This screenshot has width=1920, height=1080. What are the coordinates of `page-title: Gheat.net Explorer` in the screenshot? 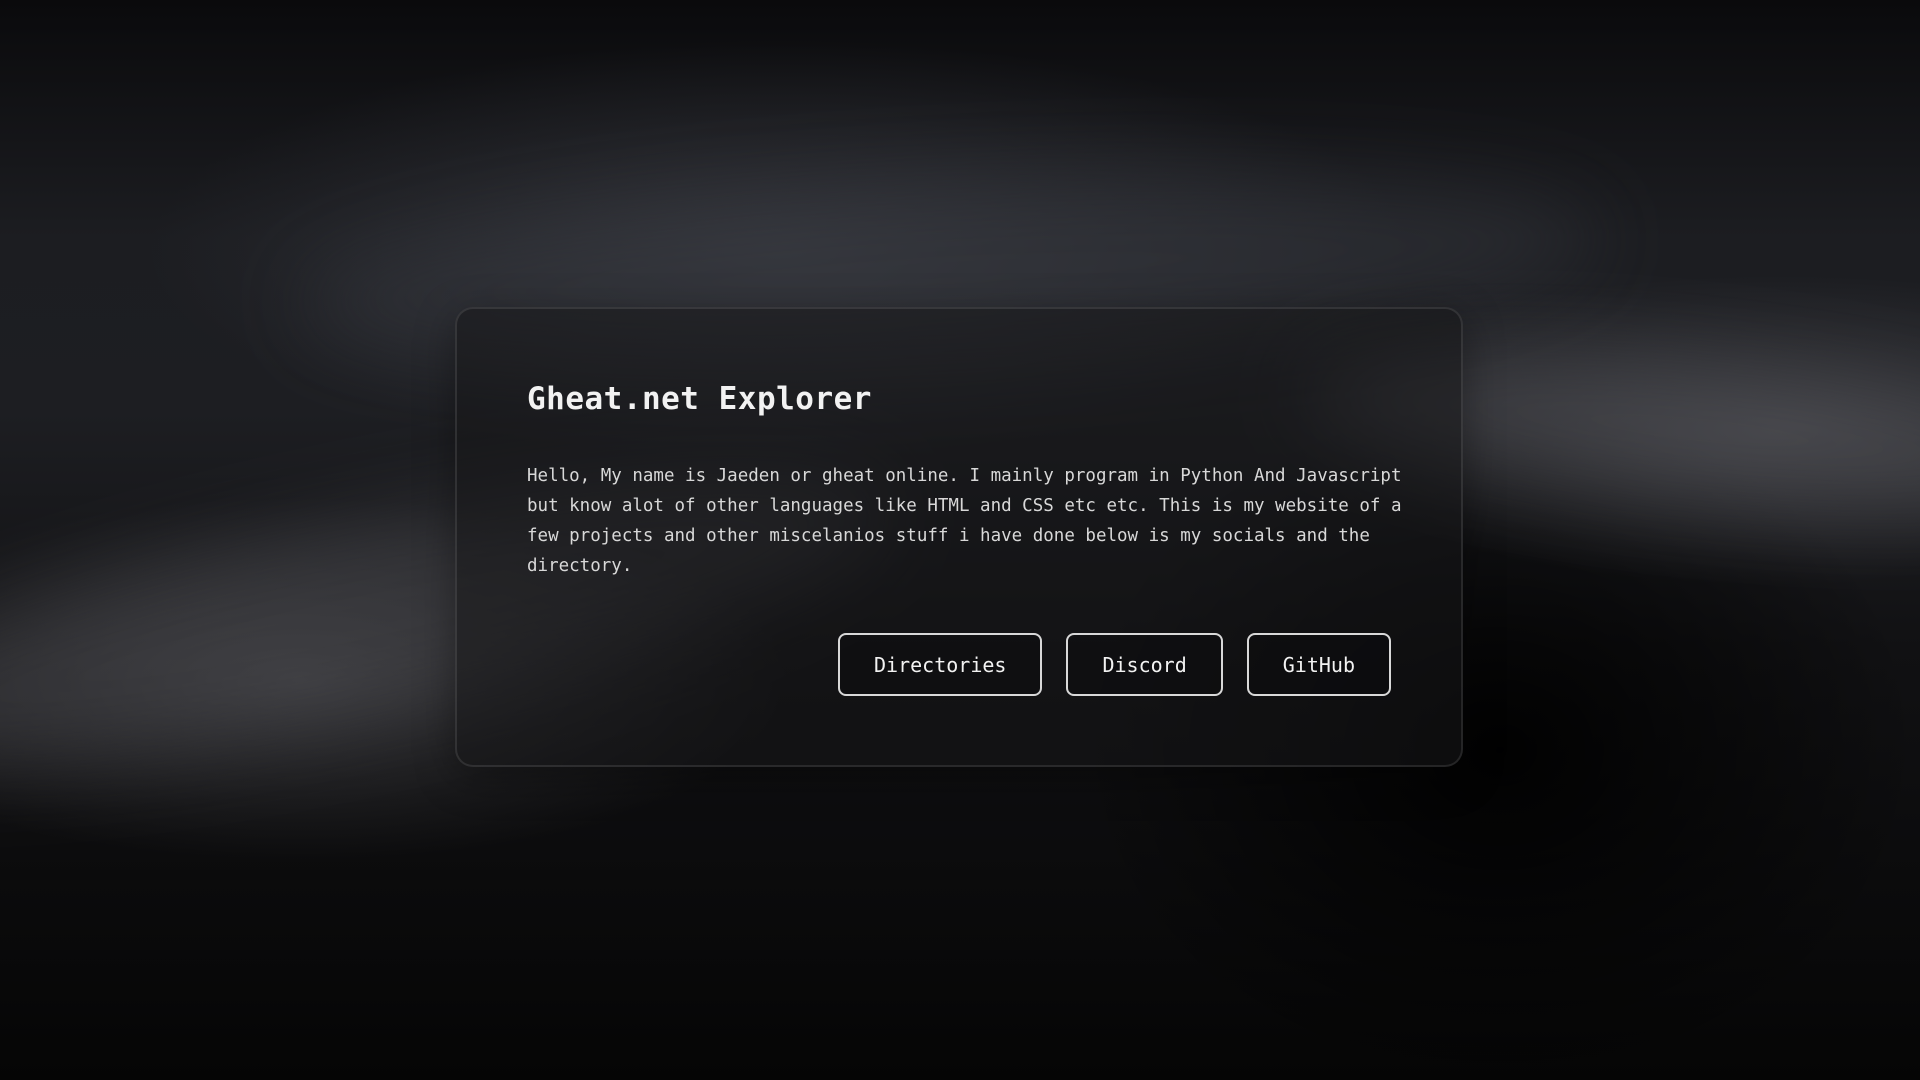 It's located at (699, 399).